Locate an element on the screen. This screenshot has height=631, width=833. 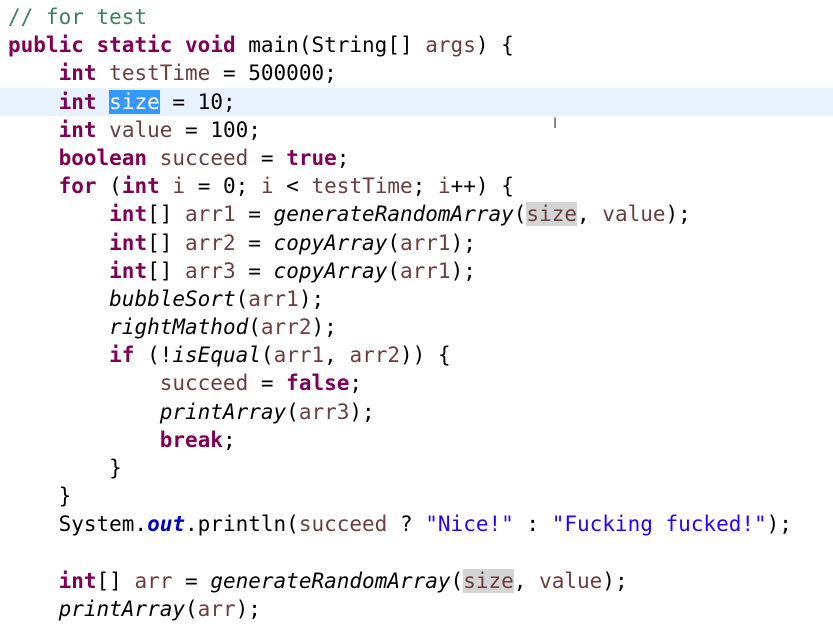
code-token: , is located at coordinates (526, 580).